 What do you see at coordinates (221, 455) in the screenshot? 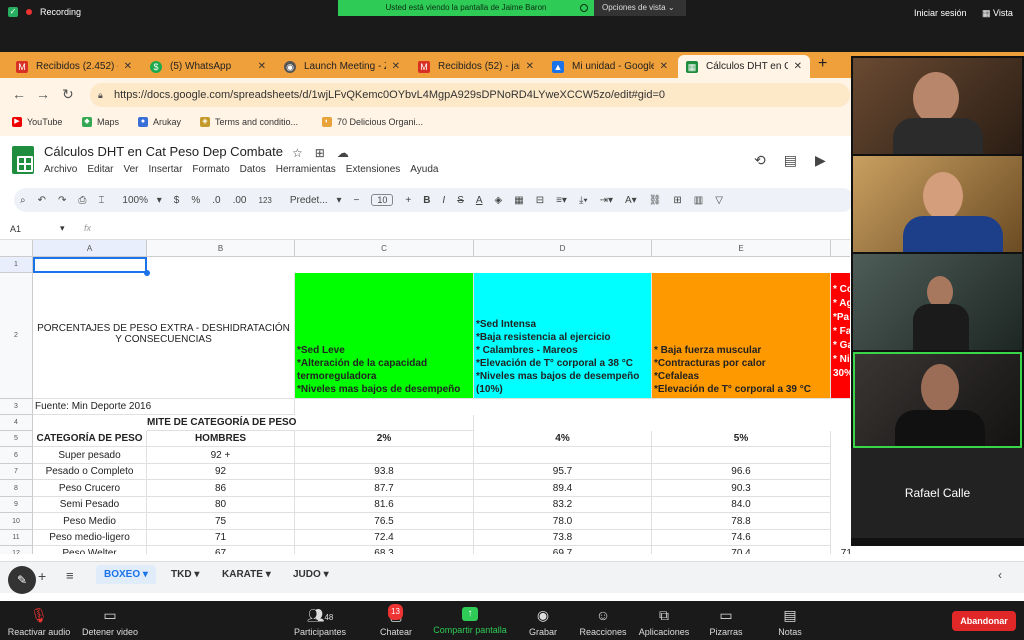
I see `data-cell: 92 +` at bounding box center [221, 455].